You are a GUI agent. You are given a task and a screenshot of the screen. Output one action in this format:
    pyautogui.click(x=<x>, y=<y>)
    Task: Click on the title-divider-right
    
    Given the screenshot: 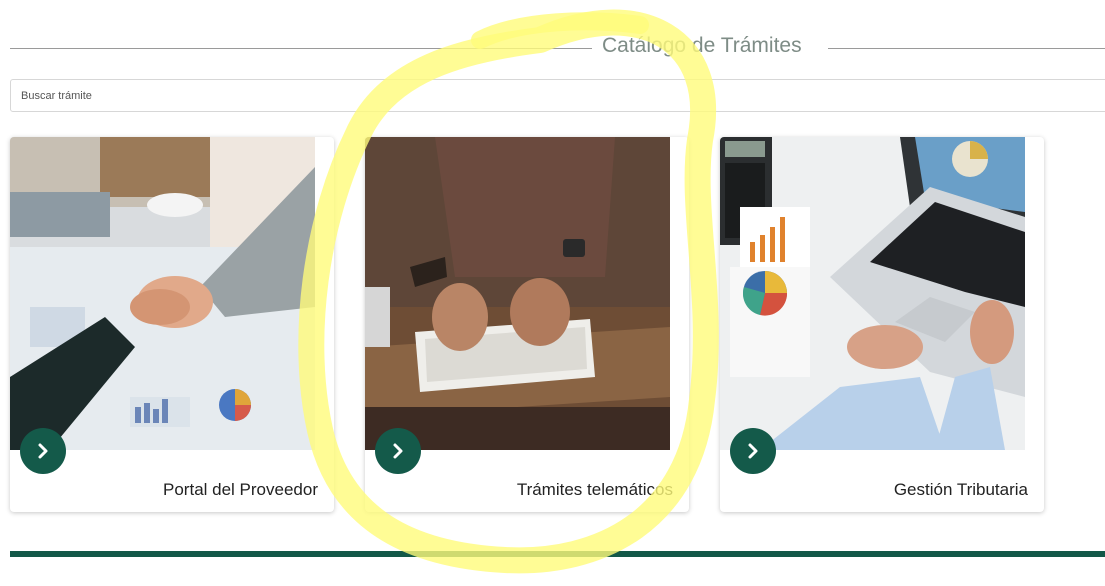 What is the action you would take?
    pyautogui.click(x=966, y=48)
    